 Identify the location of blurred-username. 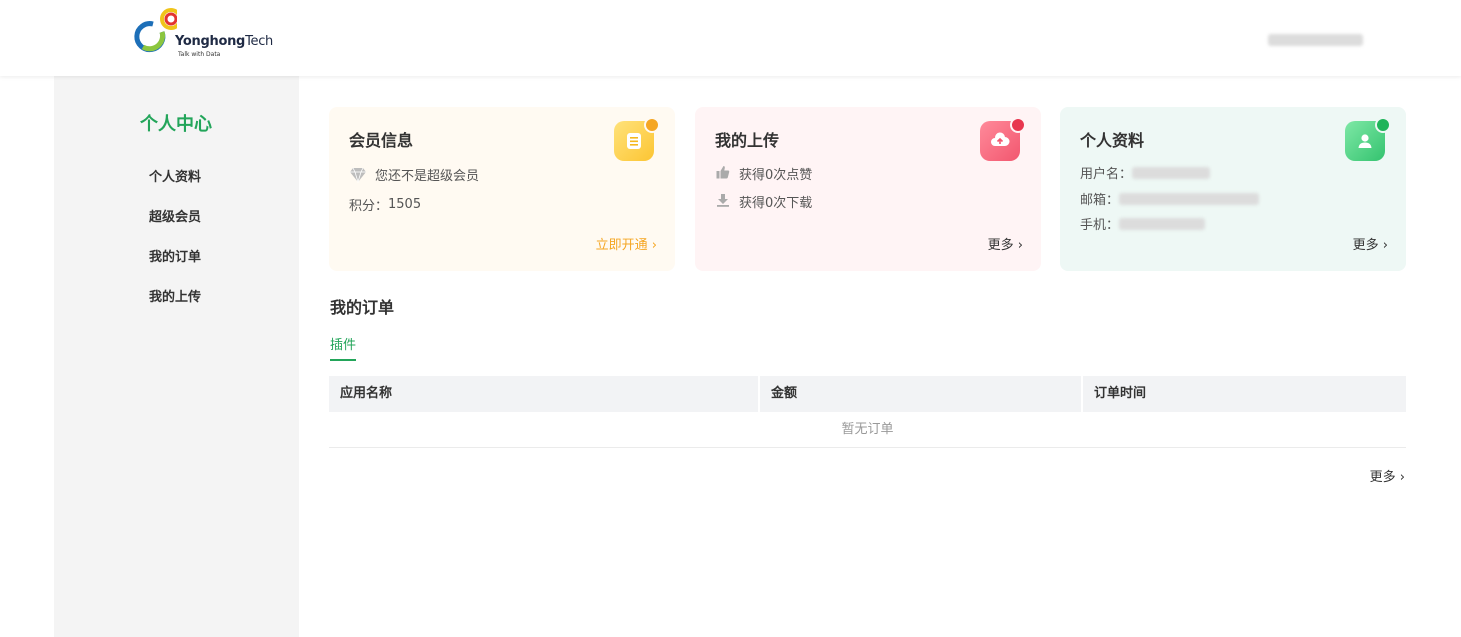
(1315, 40).